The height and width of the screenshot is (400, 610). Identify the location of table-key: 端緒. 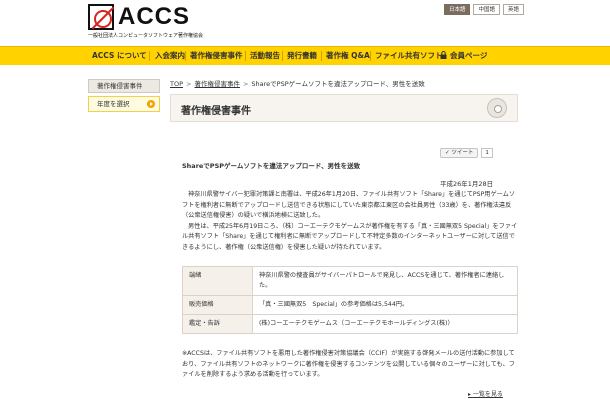
(217, 281).